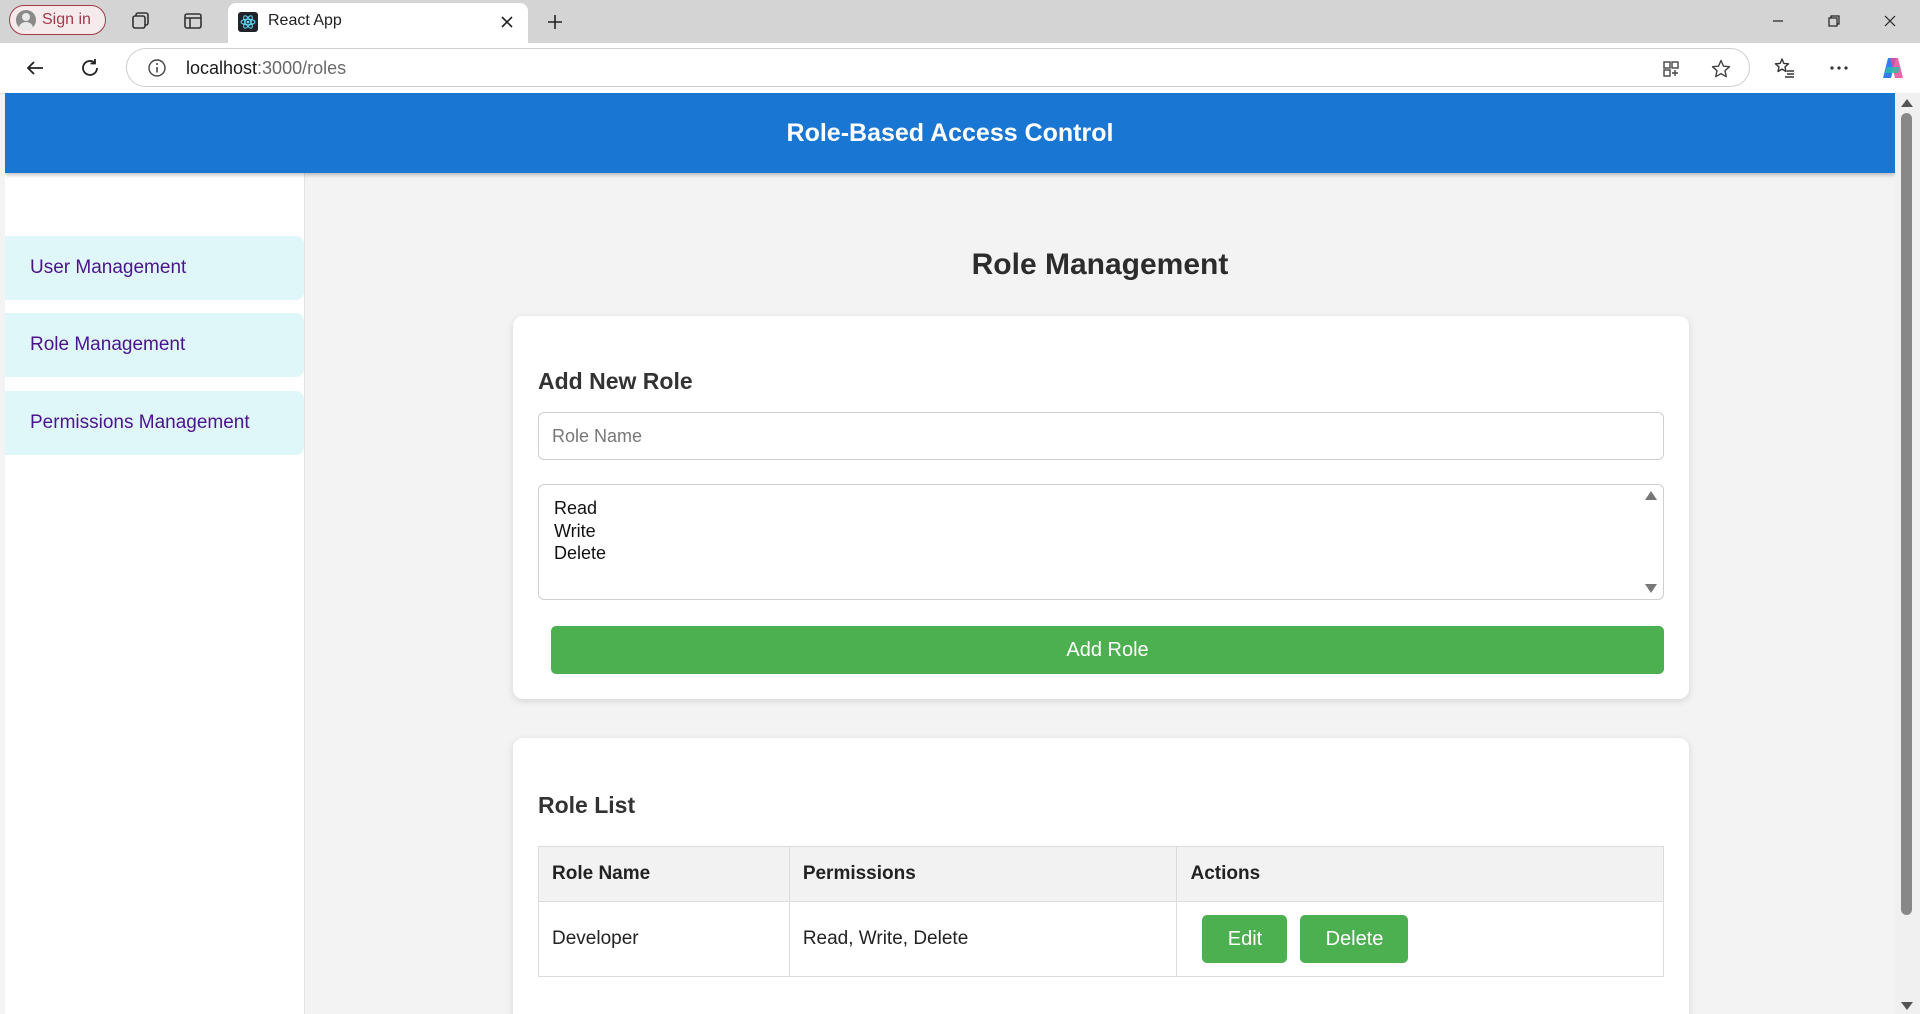  Describe the element at coordinates (938, 67) in the screenshot. I see `address-bar: localhost:3000/roles` at that location.